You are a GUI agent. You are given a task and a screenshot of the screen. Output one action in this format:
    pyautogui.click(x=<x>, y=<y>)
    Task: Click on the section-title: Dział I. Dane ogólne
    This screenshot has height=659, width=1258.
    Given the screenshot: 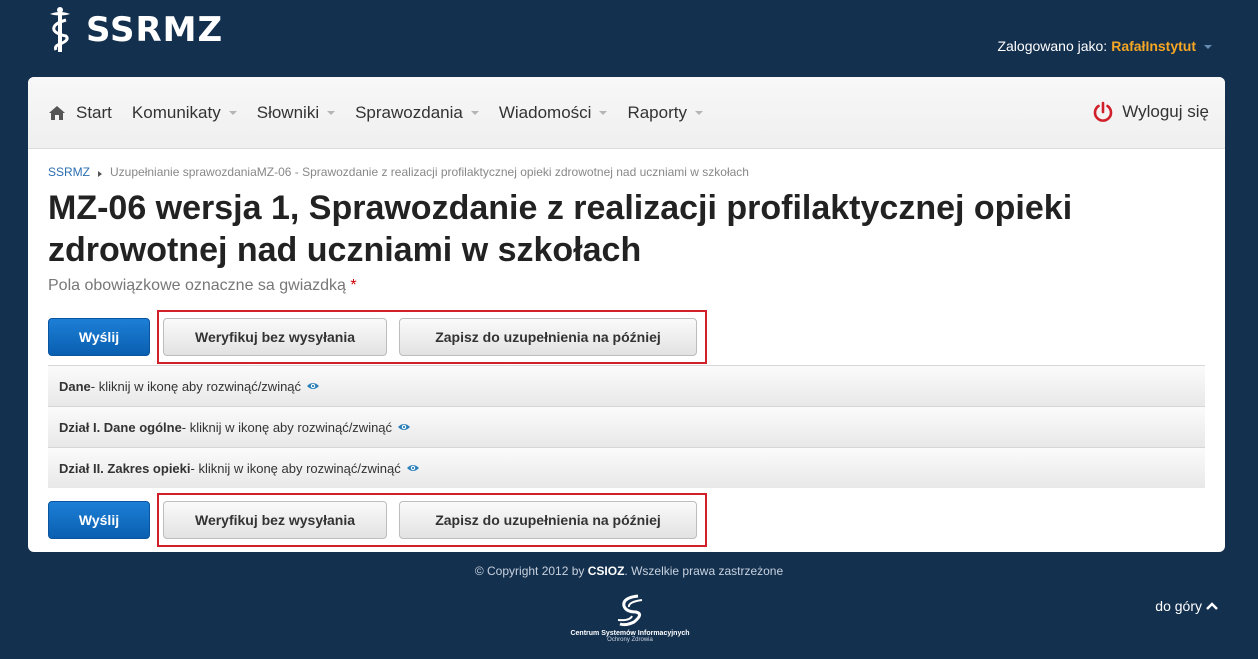 What is the action you would take?
    pyautogui.click(x=120, y=427)
    